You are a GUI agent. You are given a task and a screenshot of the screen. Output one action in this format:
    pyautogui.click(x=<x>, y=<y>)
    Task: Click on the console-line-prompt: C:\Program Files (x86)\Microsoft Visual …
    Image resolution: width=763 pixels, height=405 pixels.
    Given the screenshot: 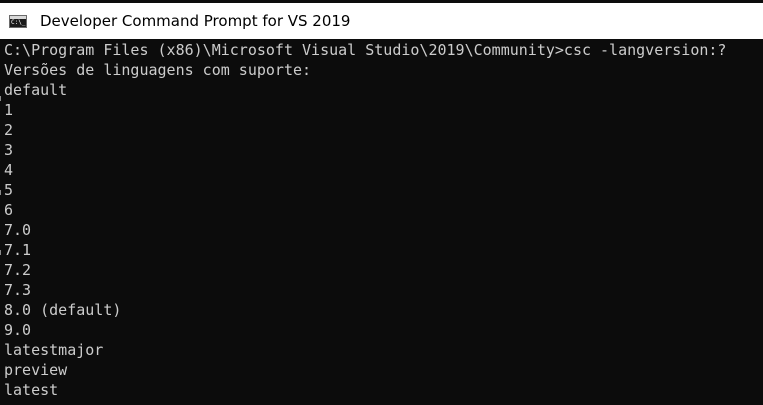 What is the action you would take?
    pyautogui.click(x=381, y=50)
    